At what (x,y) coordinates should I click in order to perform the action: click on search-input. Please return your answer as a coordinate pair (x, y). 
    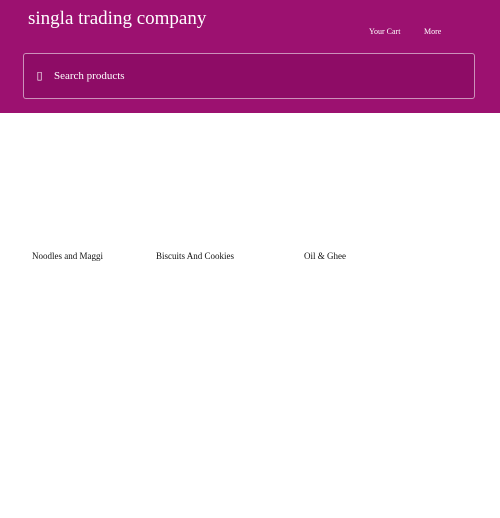
    Looking at the image, I should click on (254, 76).